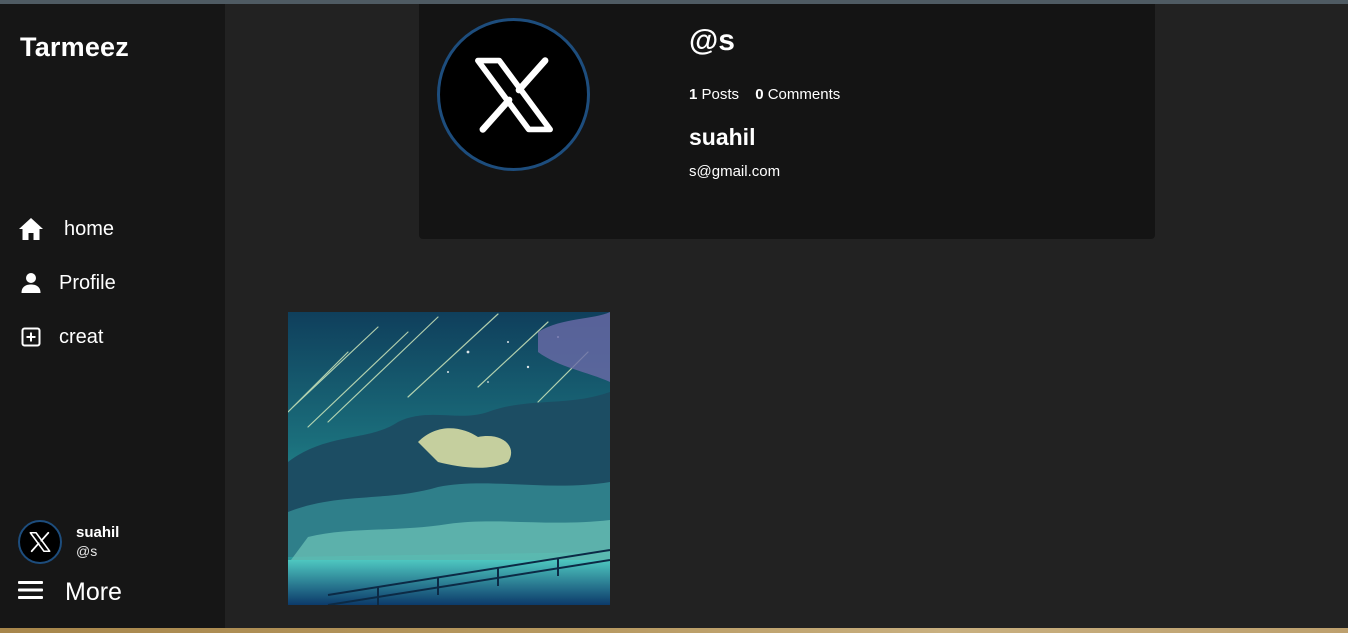 The height and width of the screenshot is (633, 1348). I want to click on posts-stat: 1 Posts, so click(714, 94).